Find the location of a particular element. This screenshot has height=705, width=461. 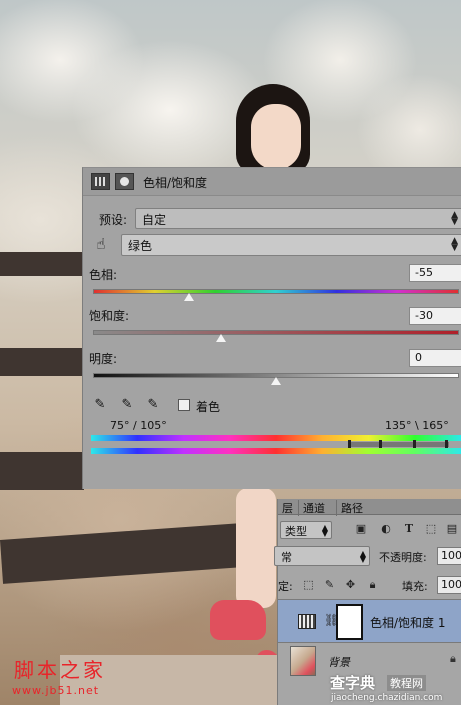

layer-name: 背景 is located at coordinates (339, 662).